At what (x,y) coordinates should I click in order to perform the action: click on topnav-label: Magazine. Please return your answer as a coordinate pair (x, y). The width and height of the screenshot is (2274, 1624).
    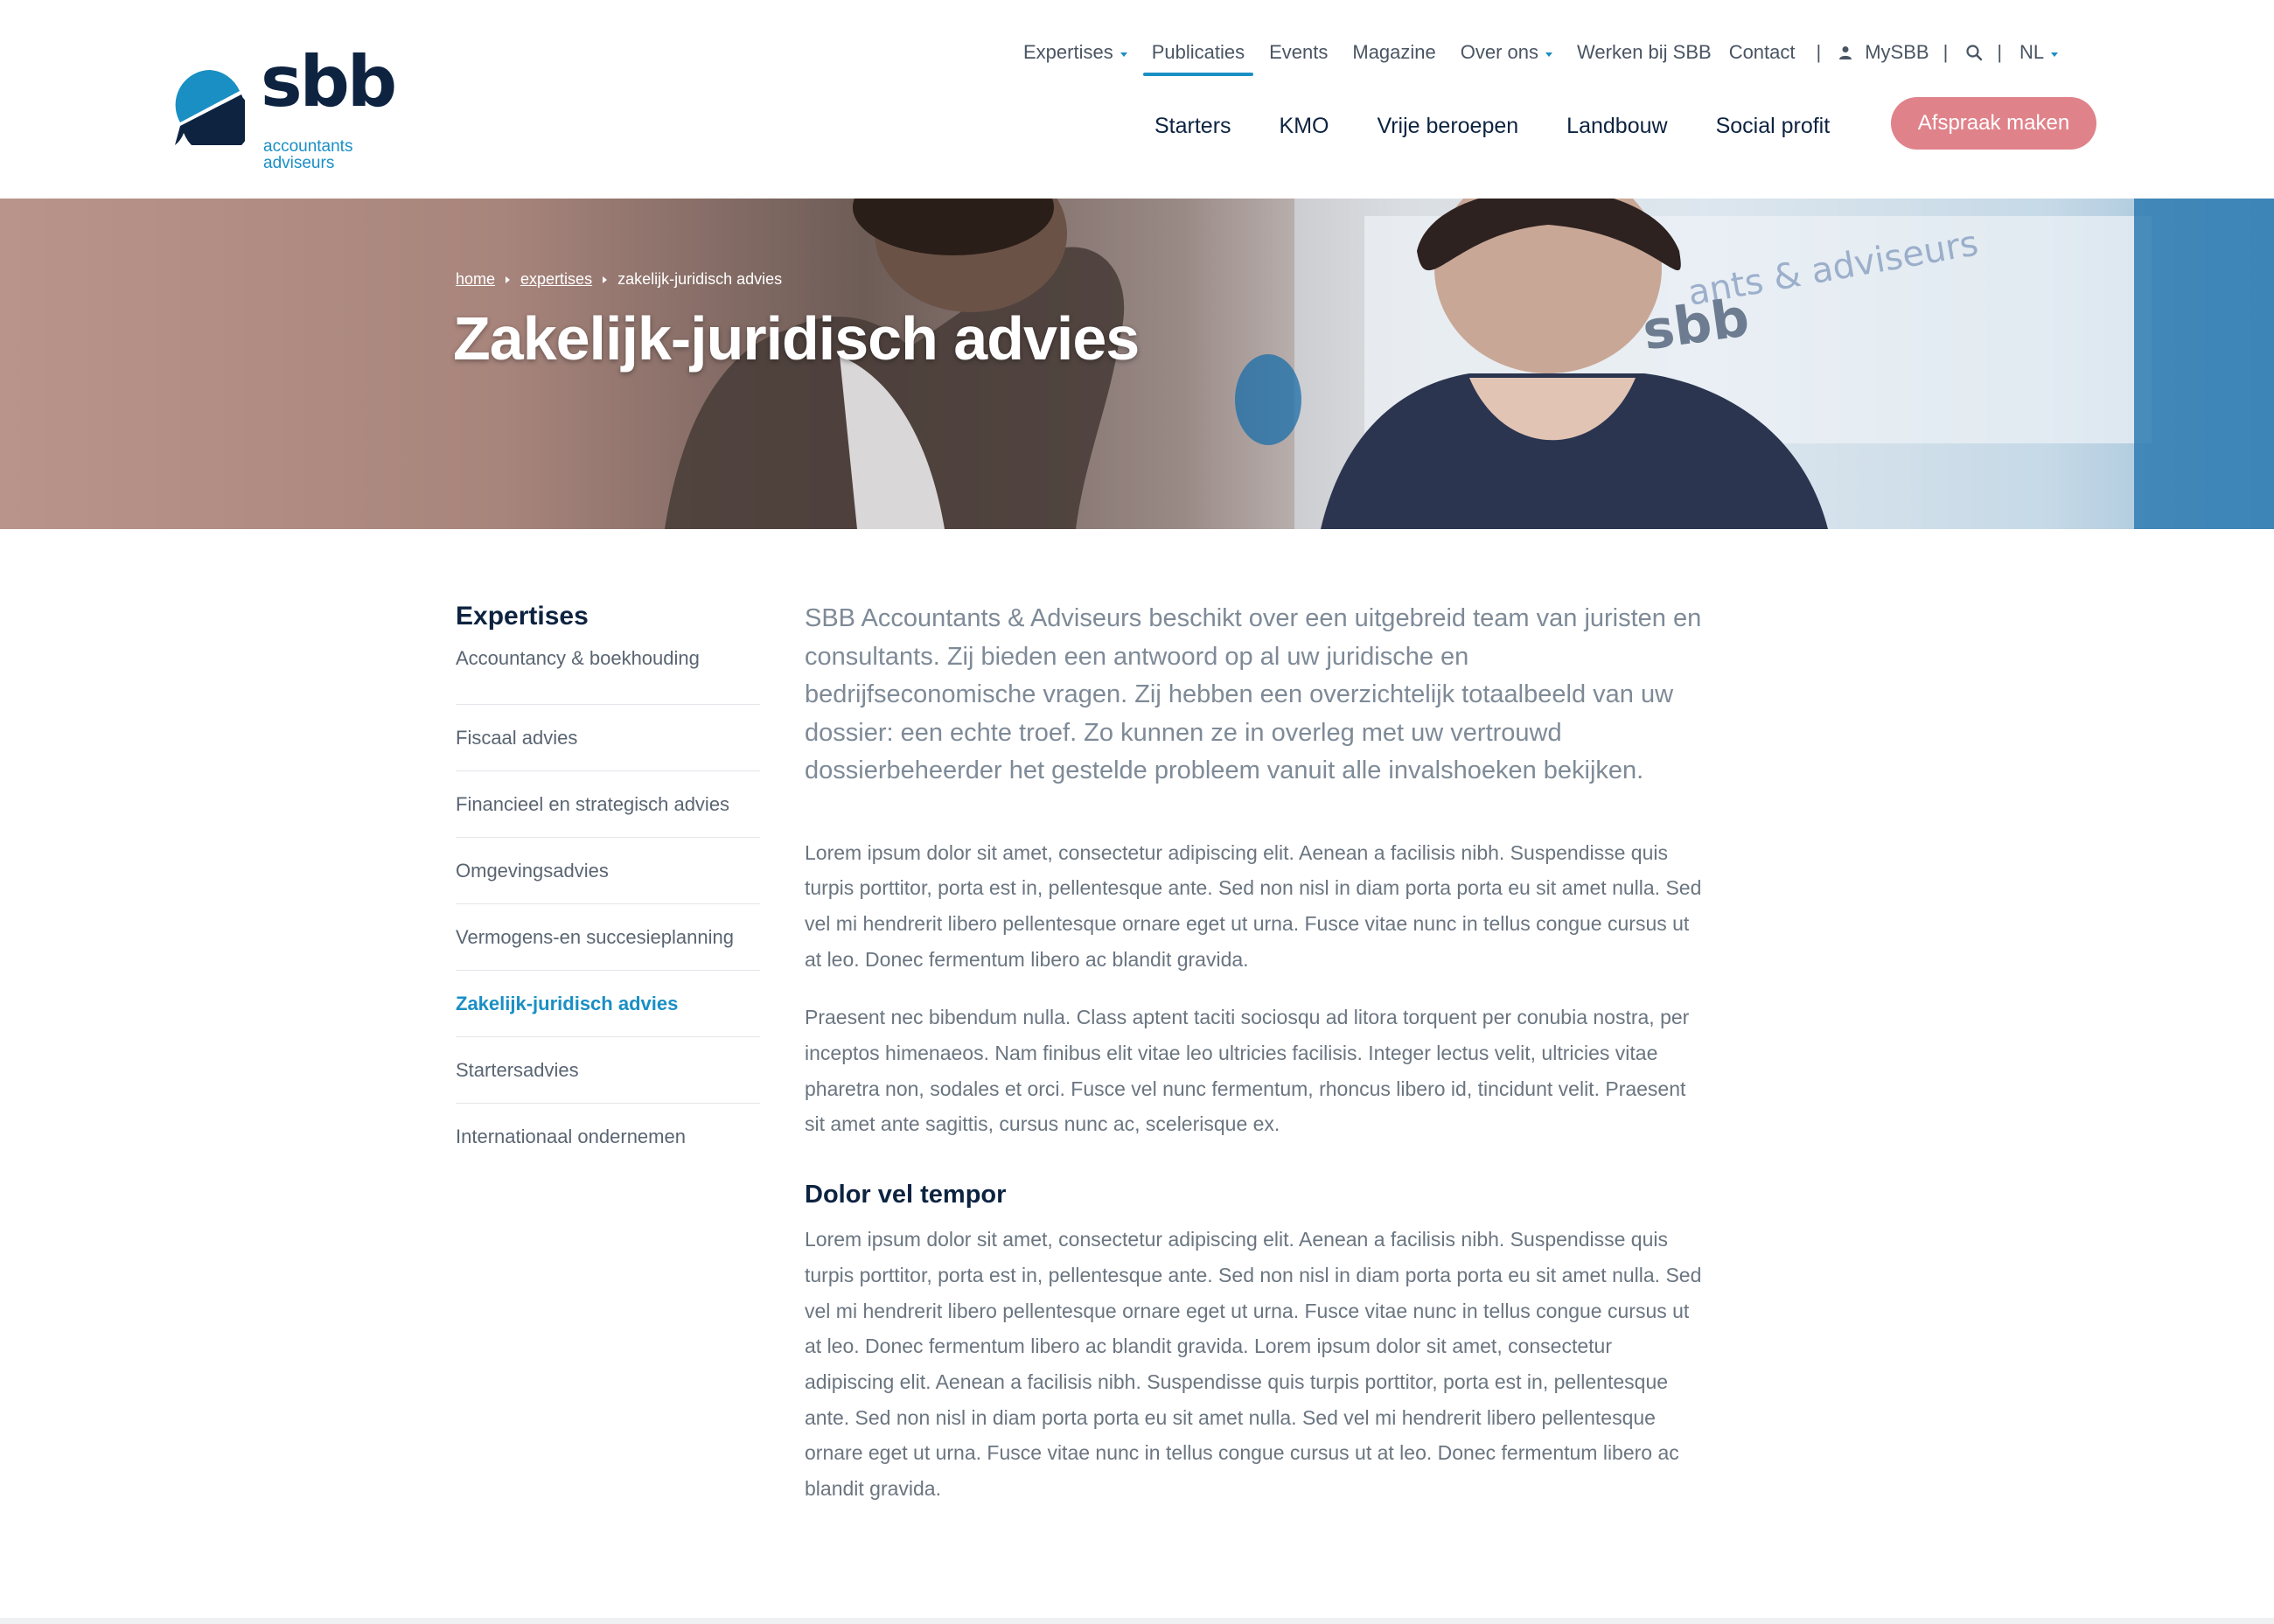
    Looking at the image, I should click on (1394, 52).